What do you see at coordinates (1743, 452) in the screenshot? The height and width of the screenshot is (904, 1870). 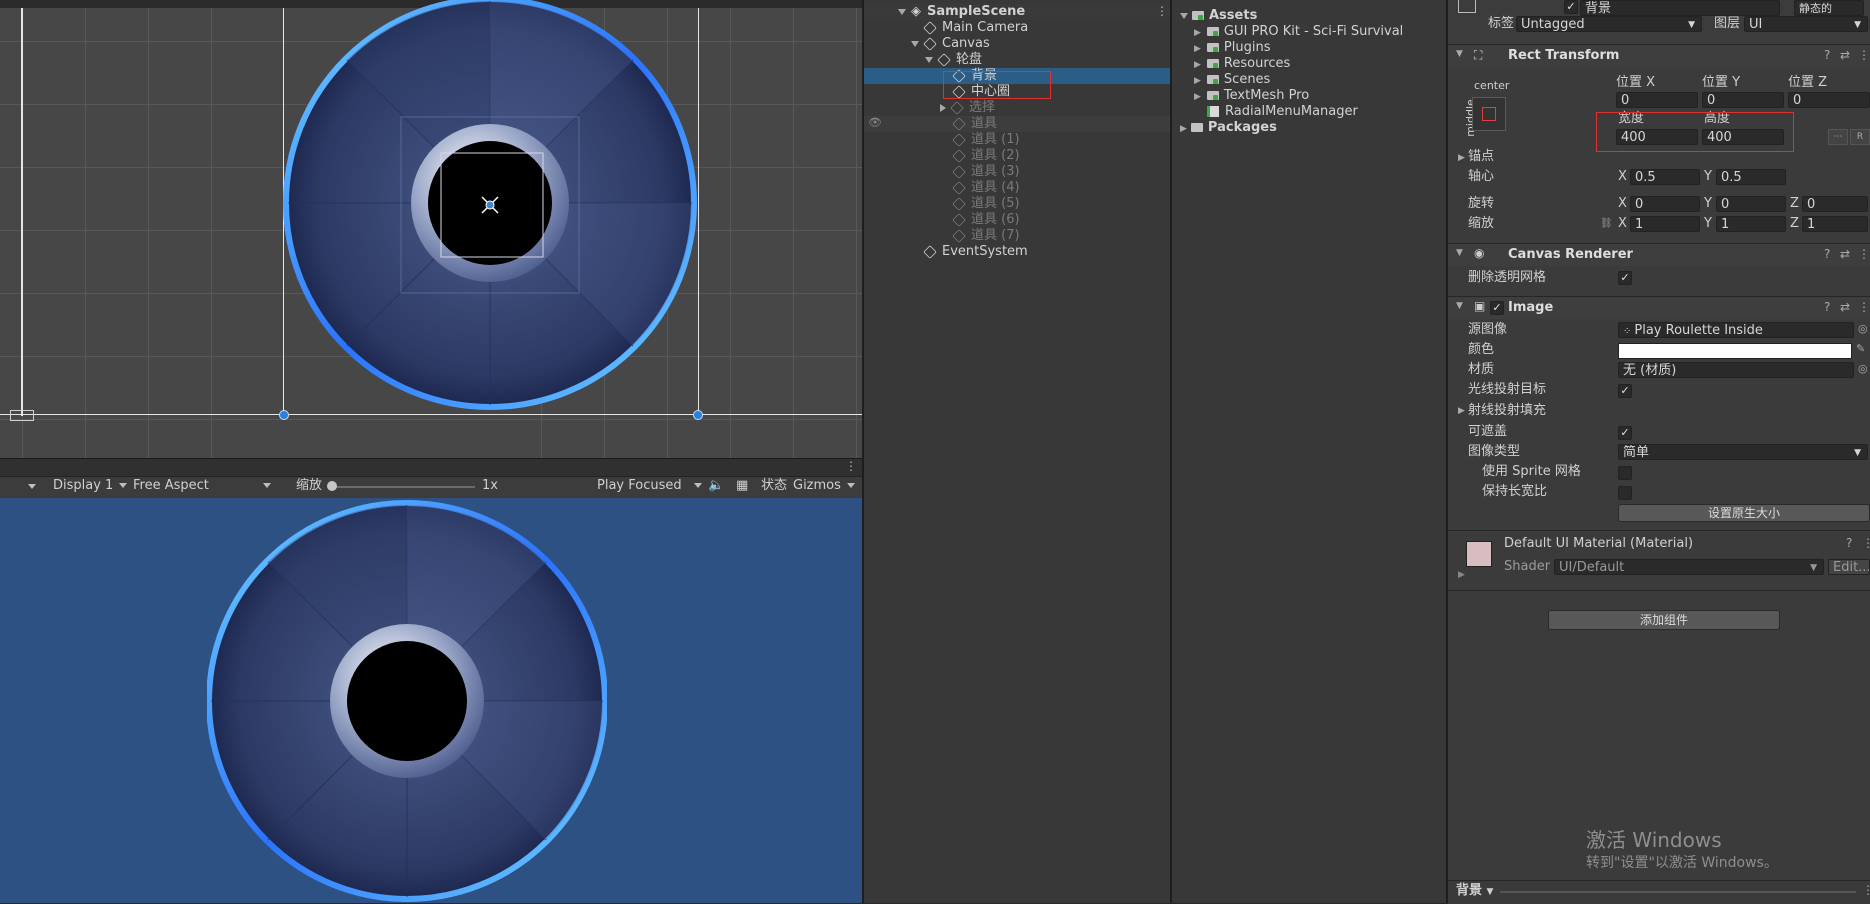 I see `image-type-dropdown: 简单 ▼` at bounding box center [1743, 452].